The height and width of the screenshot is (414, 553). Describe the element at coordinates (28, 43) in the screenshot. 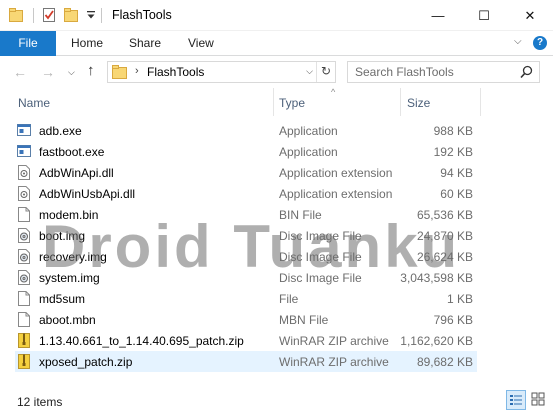

I see `tab-file: File` at that location.